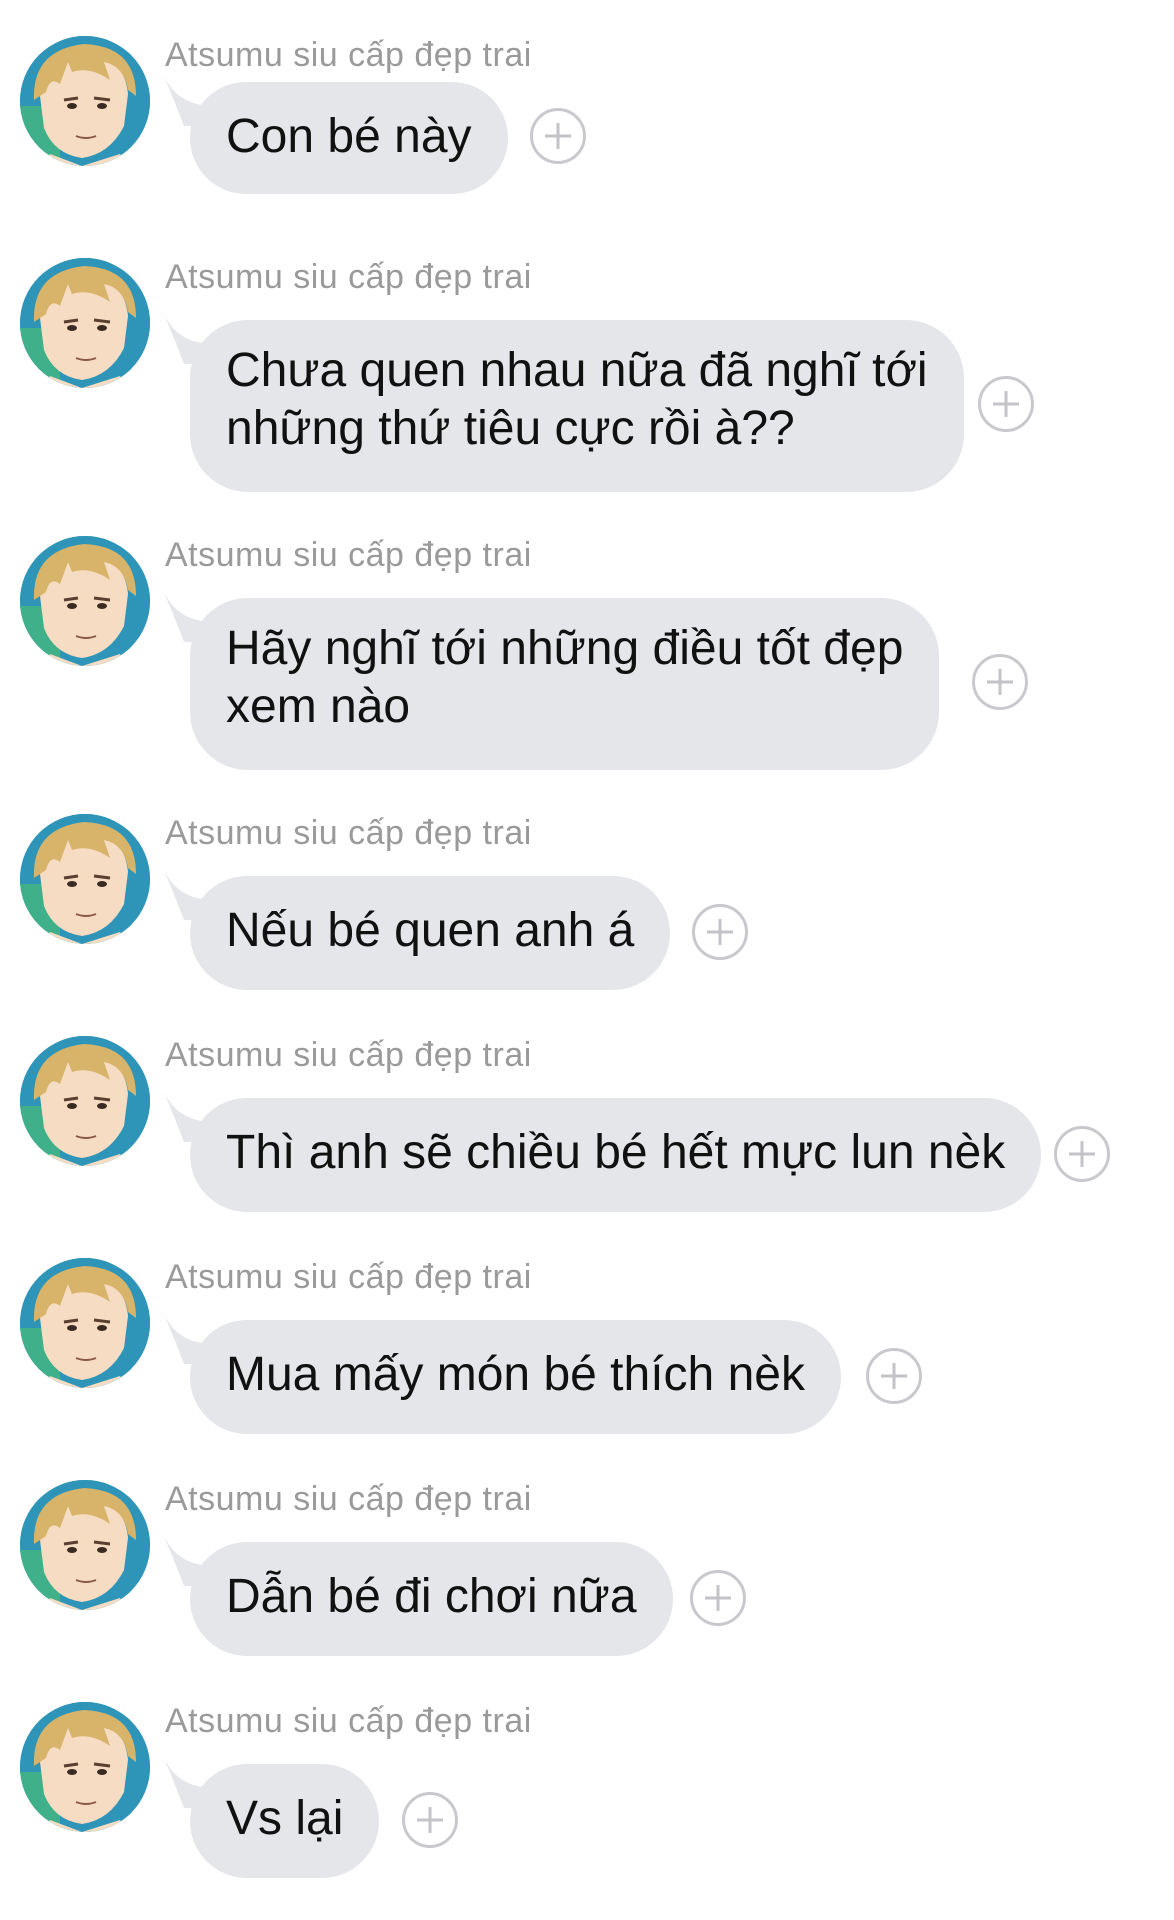 This screenshot has height=1920, width=1174. I want to click on message-bubble: Thì anh sẽ chiều bé hết mực lun nèk, so click(616, 1155).